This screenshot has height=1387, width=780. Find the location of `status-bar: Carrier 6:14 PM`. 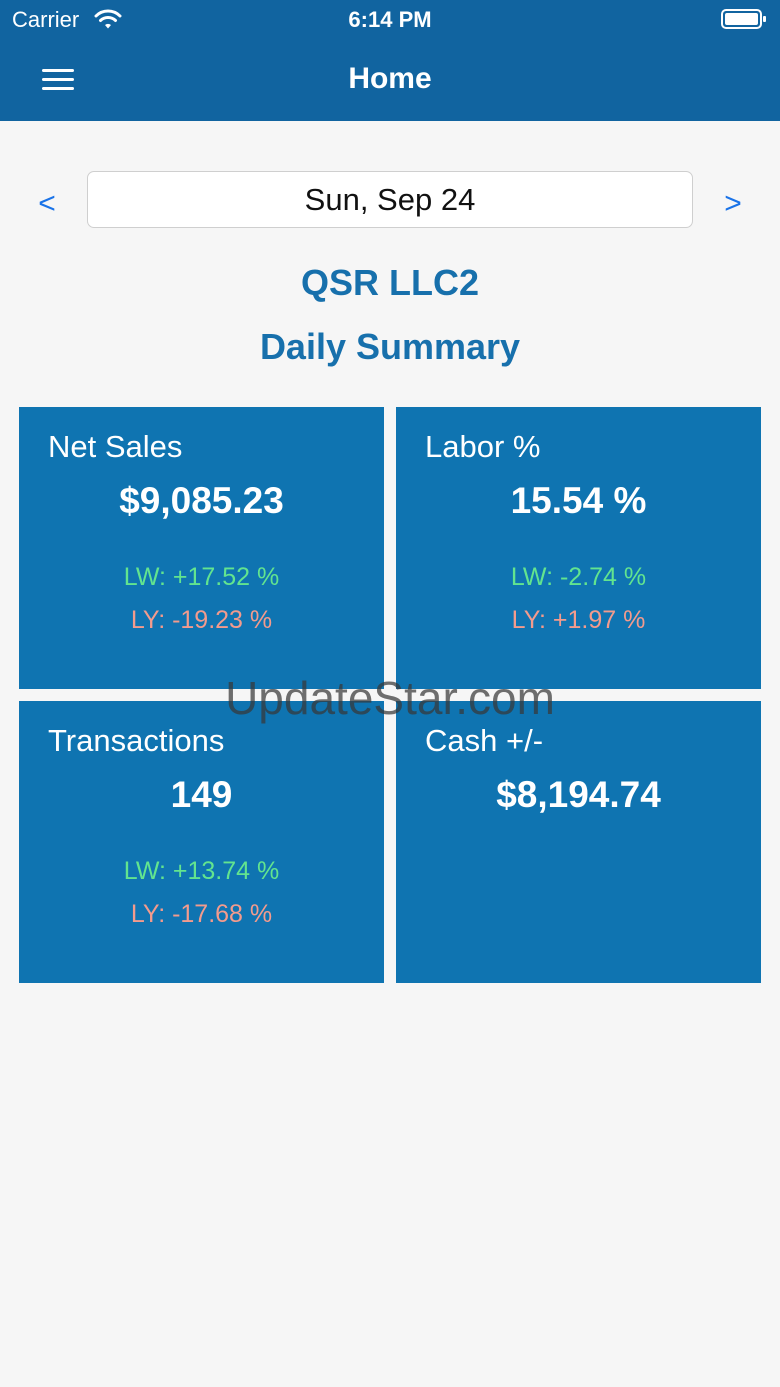

status-bar: Carrier 6:14 PM is located at coordinates (390, 20).